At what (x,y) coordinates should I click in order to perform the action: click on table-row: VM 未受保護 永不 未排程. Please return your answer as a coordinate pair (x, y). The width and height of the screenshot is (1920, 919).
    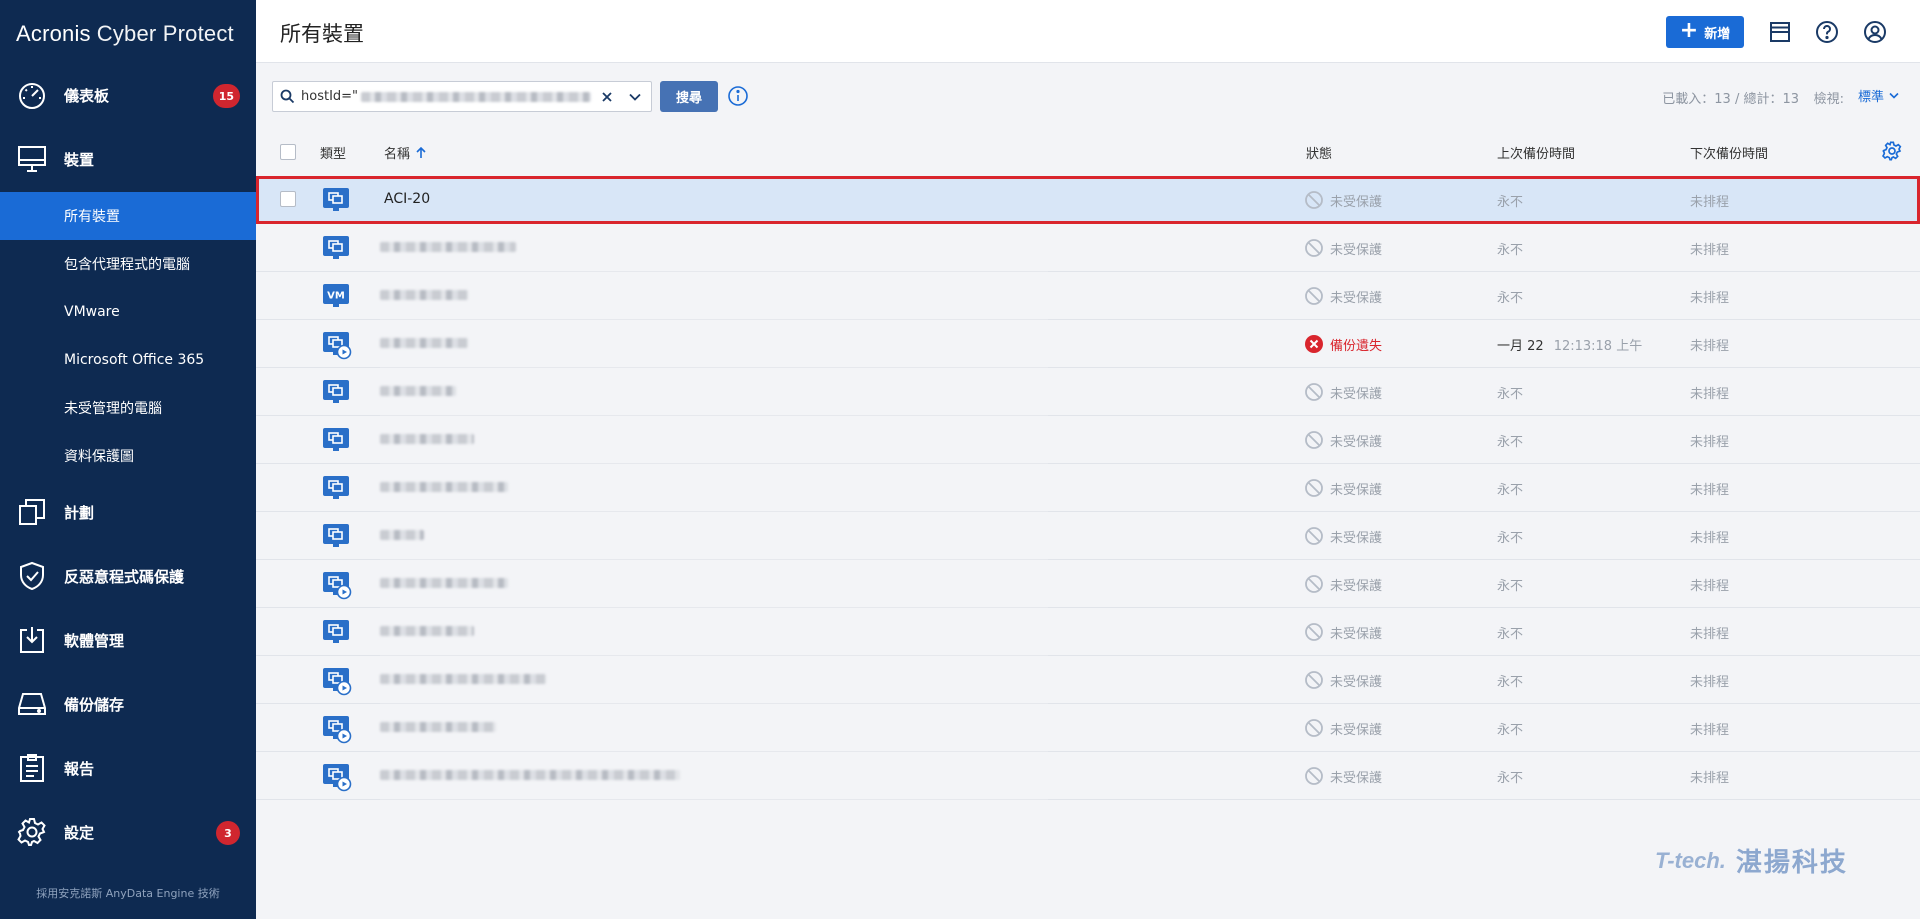
    Looking at the image, I should click on (1088, 296).